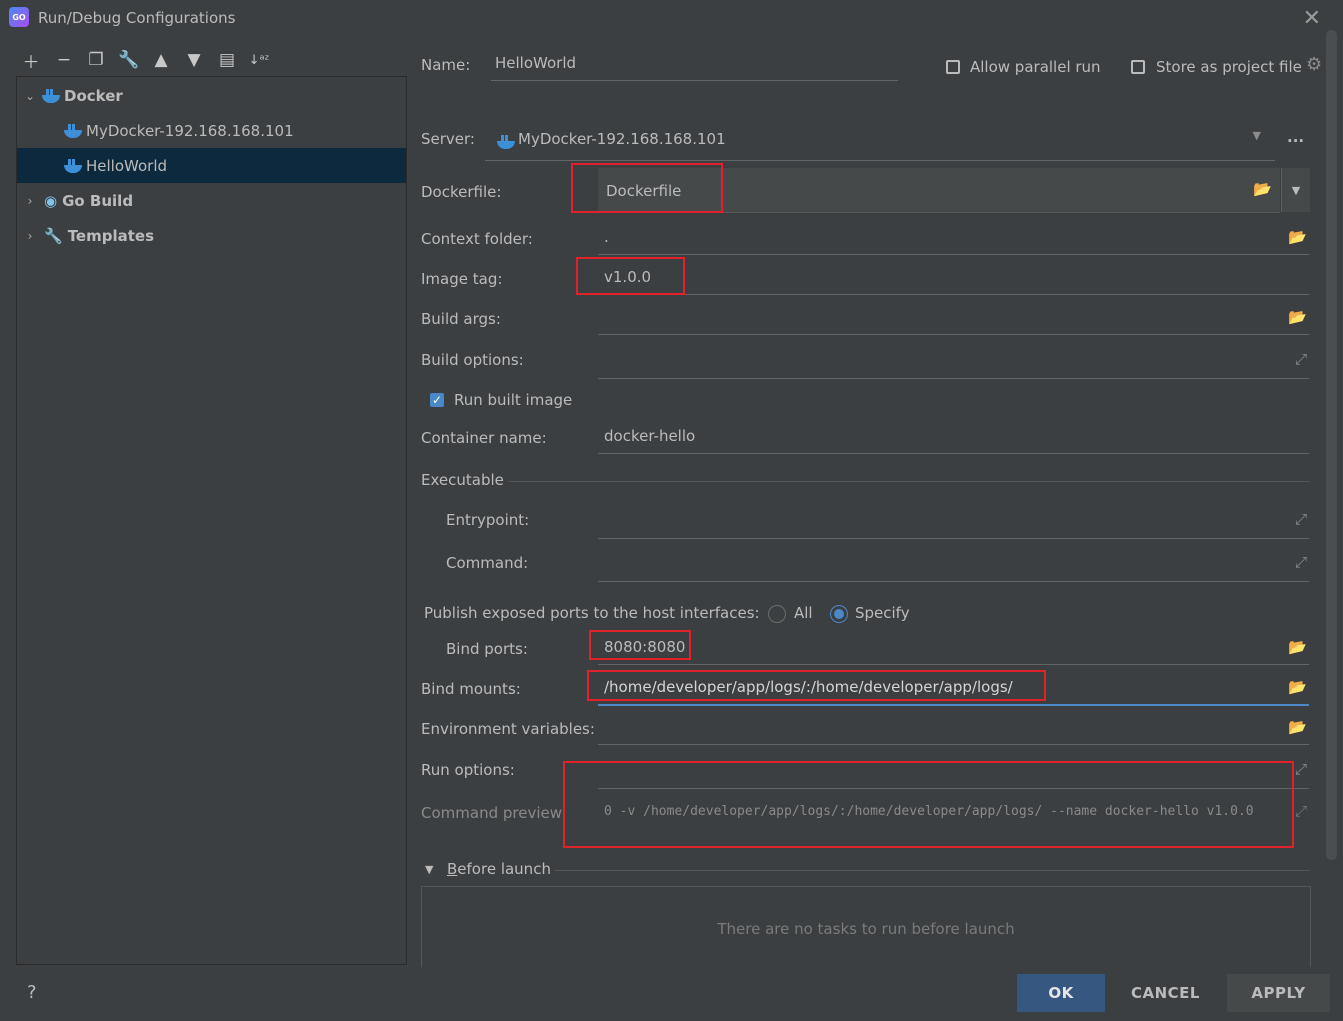  Describe the element at coordinates (1314, 64) in the screenshot. I see `gear-icon: ⚙` at that location.